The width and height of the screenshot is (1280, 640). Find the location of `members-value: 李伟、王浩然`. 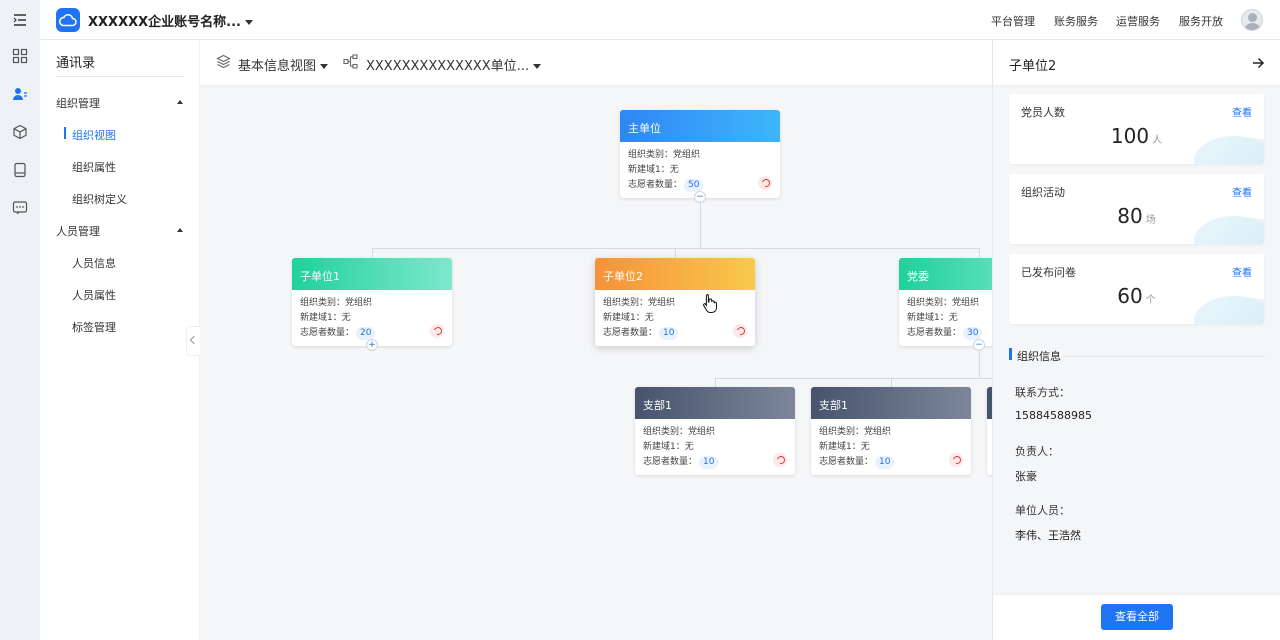

members-value: 李伟、王浩然 is located at coordinates (1048, 535).